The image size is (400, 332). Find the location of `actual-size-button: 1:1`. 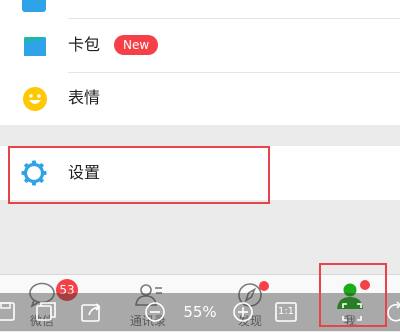

actual-size-button: 1:1 is located at coordinates (286, 312).